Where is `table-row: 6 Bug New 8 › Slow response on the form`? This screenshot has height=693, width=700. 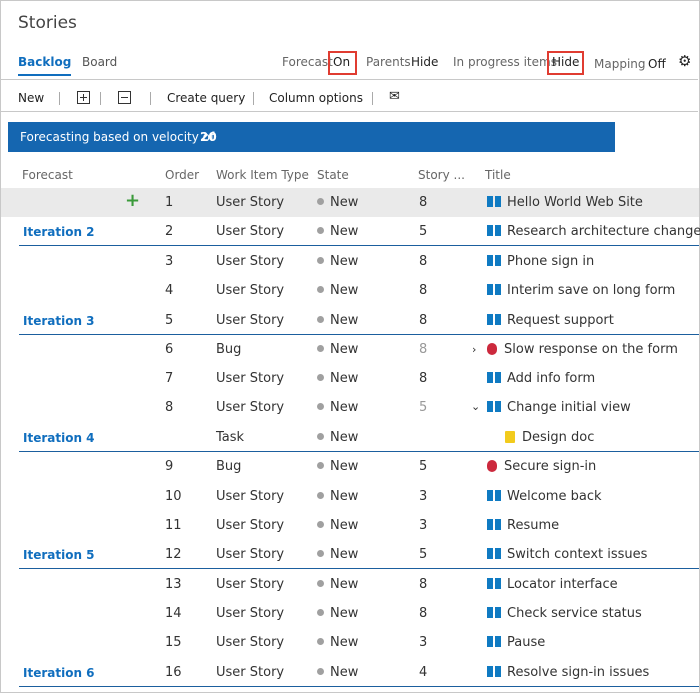 table-row: 6 Bug New 8 › Slow response on the form is located at coordinates (350, 349).